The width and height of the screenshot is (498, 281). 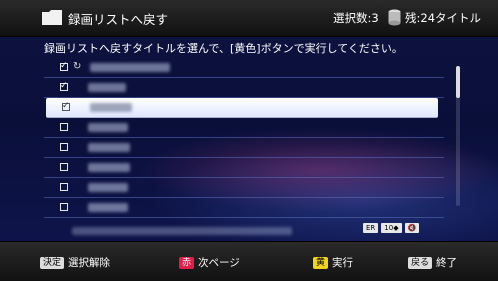 What do you see at coordinates (321, 262) in the screenshot?
I see `yellow-key: 黄` at bounding box center [321, 262].